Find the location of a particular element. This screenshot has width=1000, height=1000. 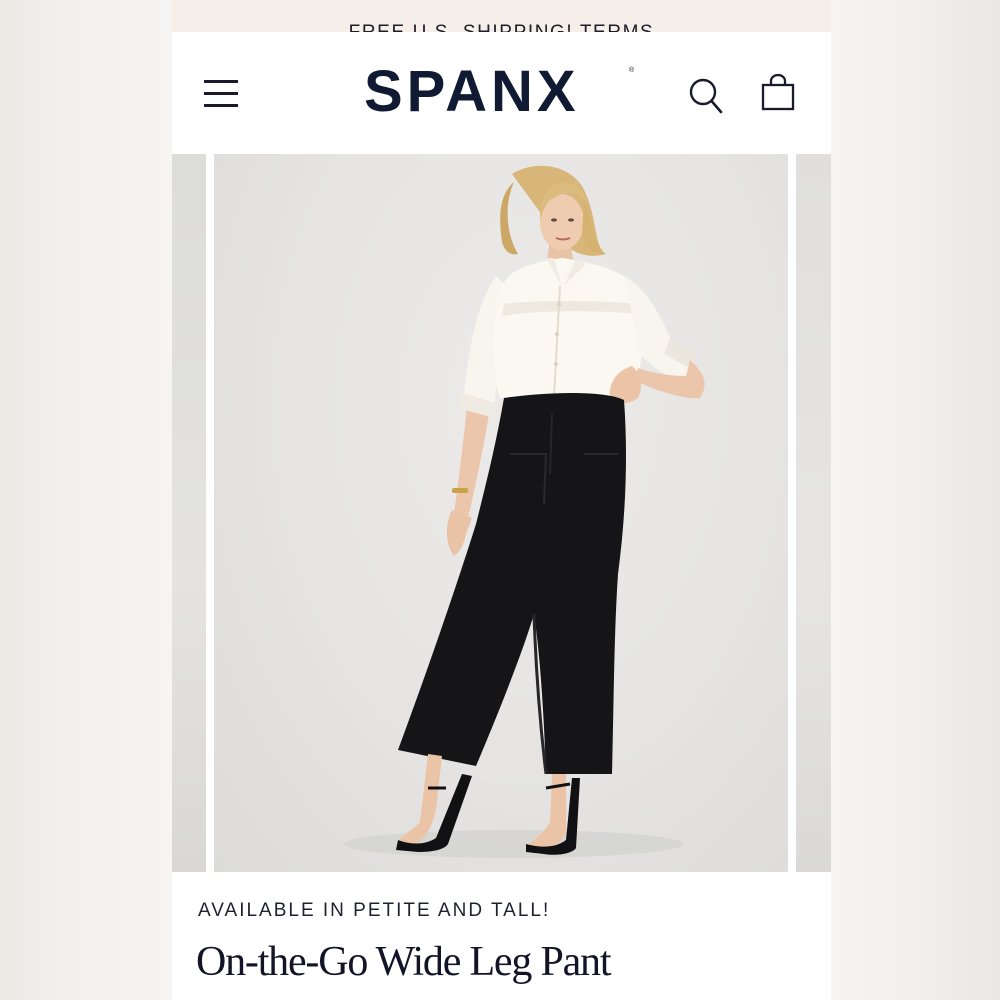

shopping-bag-icon is located at coordinates (778, 92).